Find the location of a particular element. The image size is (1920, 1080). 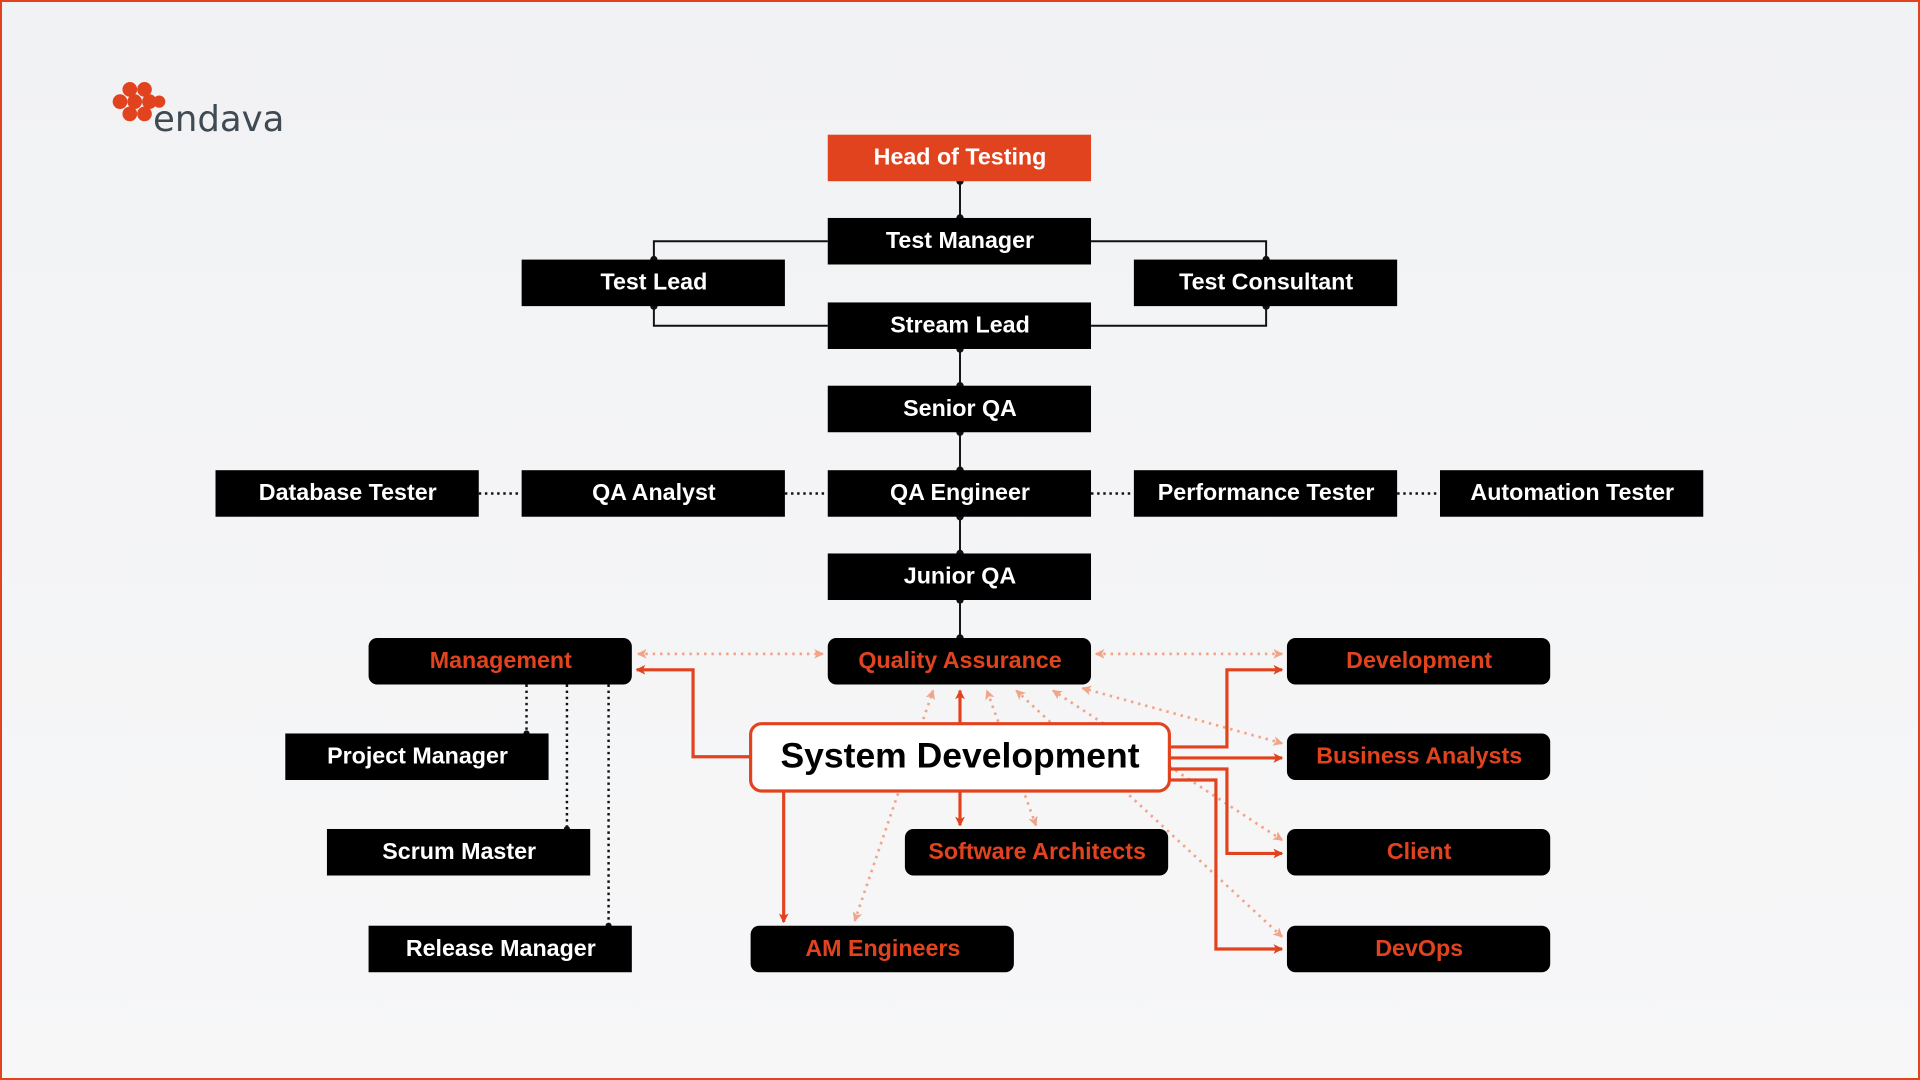

svg-text: Test Lead is located at coordinates (653, 282).